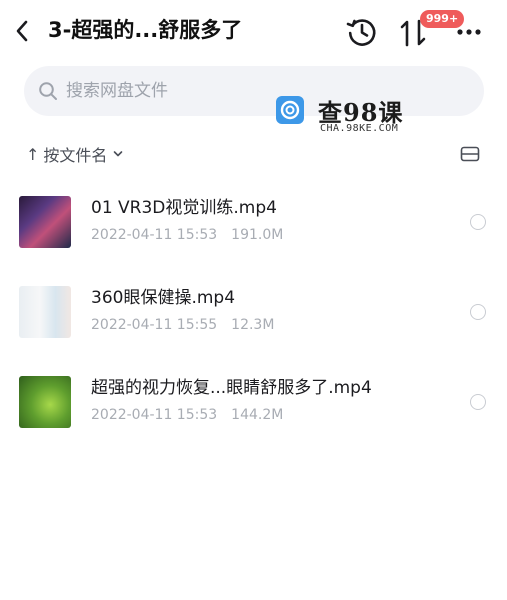 The width and height of the screenshot is (507, 600). What do you see at coordinates (253, 224) in the screenshot?
I see `file-row: 01 VR3D视觉训练.mp4 2022-04-11 15:53 191.0M` at bounding box center [253, 224].